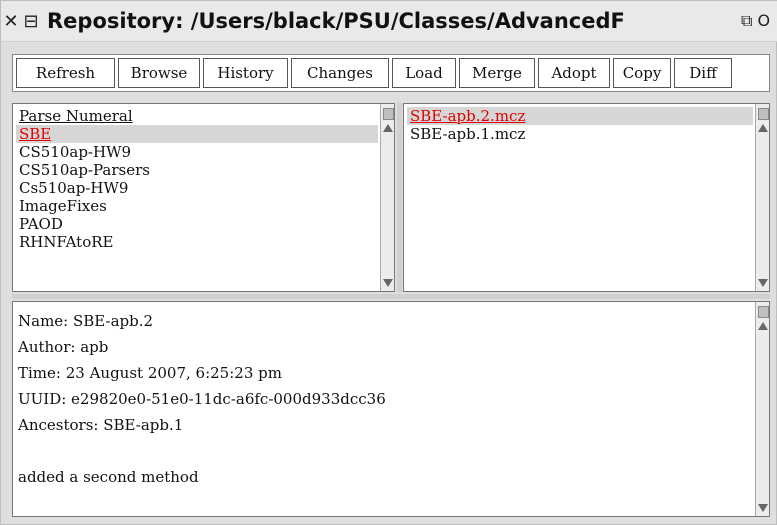 The height and width of the screenshot is (525, 777). Describe the element at coordinates (197, 224) in the screenshot. I see `list-item: PAOD` at that location.